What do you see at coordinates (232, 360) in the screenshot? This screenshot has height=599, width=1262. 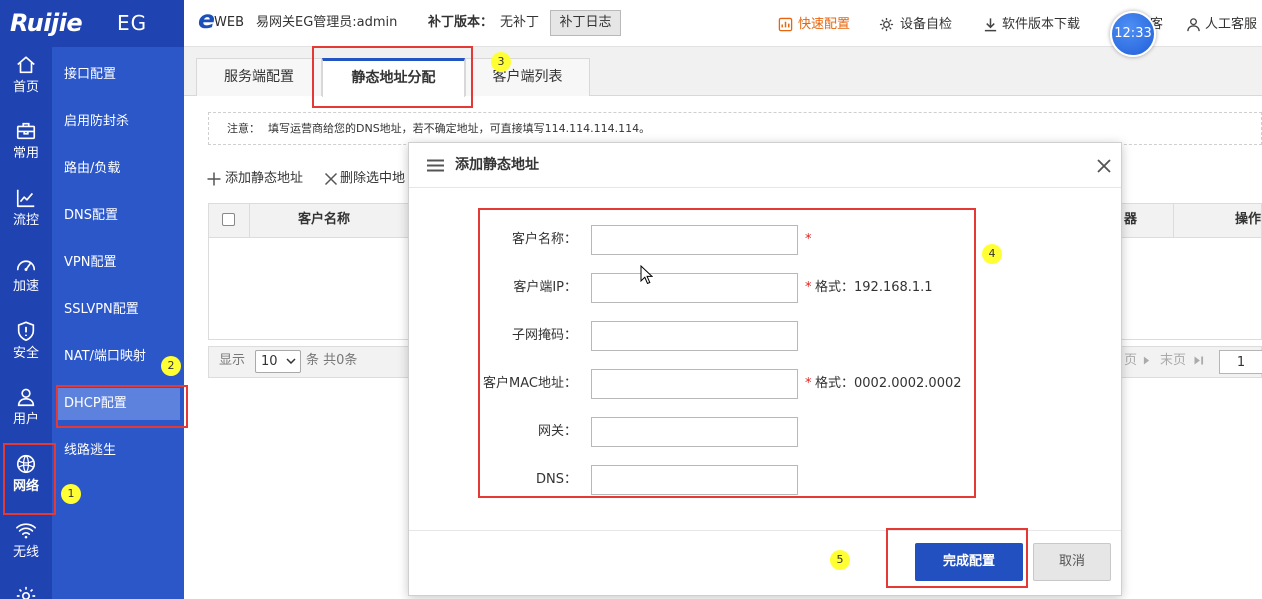 I see `page-size-label: 显示` at bounding box center [232, 360].